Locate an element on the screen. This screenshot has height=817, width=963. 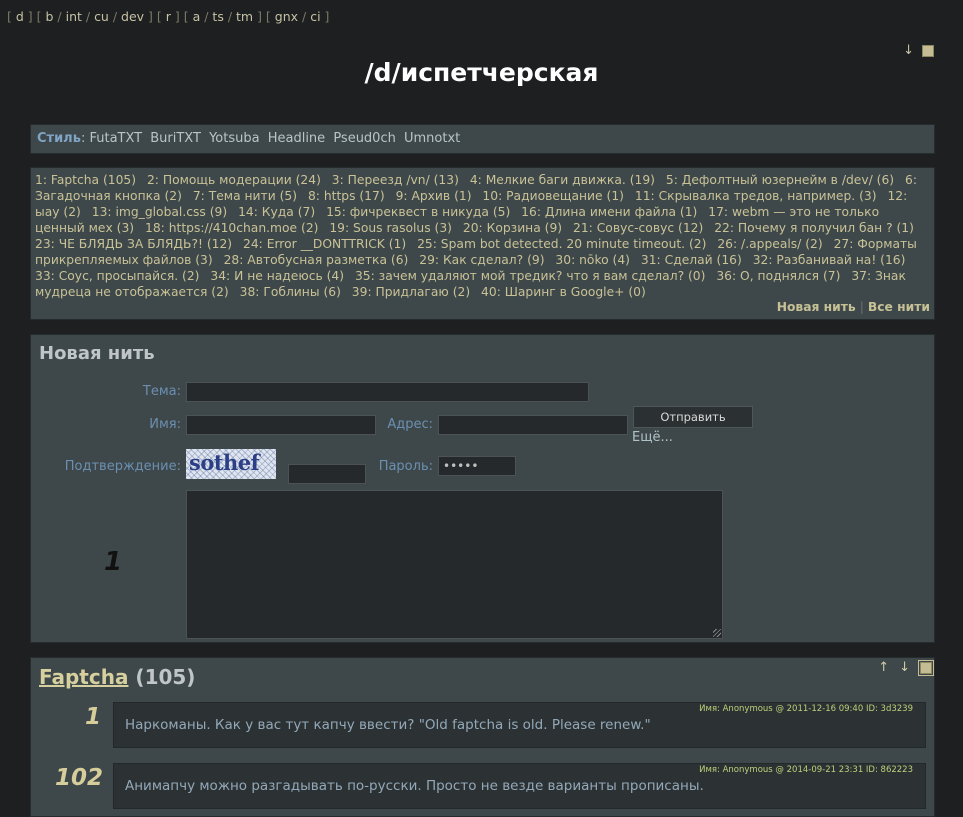
style-option-umnotxt: Umnotxt is located at coordinates (432, 138).